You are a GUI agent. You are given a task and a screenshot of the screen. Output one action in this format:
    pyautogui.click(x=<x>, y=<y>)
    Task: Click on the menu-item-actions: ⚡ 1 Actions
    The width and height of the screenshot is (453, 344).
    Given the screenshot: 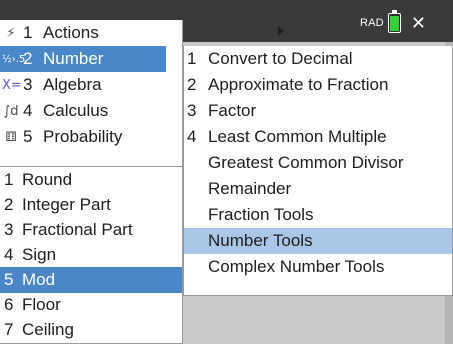 What is the action you would take?
    pyautogui.click(x=180, y=33)
    